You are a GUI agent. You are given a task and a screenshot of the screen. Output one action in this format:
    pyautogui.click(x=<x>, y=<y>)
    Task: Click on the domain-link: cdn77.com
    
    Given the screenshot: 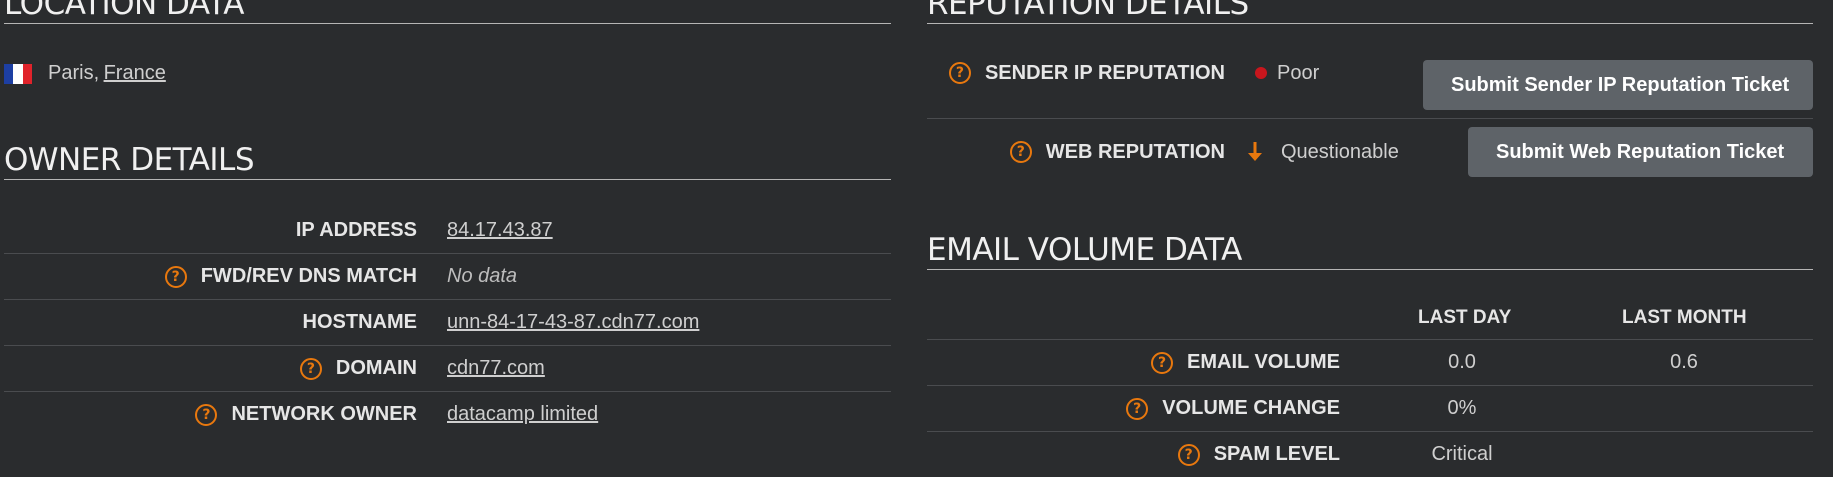 What is the action you would take?
    pyautogui.click(x=496, y=368)
    